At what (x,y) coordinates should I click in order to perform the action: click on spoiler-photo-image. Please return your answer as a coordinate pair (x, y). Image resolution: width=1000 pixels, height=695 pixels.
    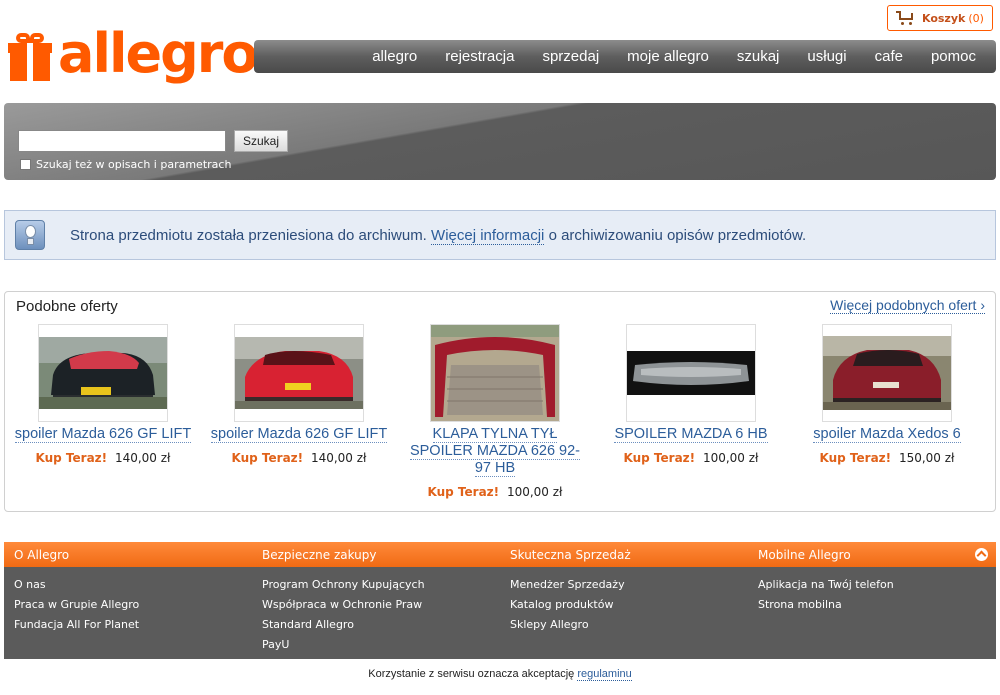
    Looking at the image, I should click on (691, 373).